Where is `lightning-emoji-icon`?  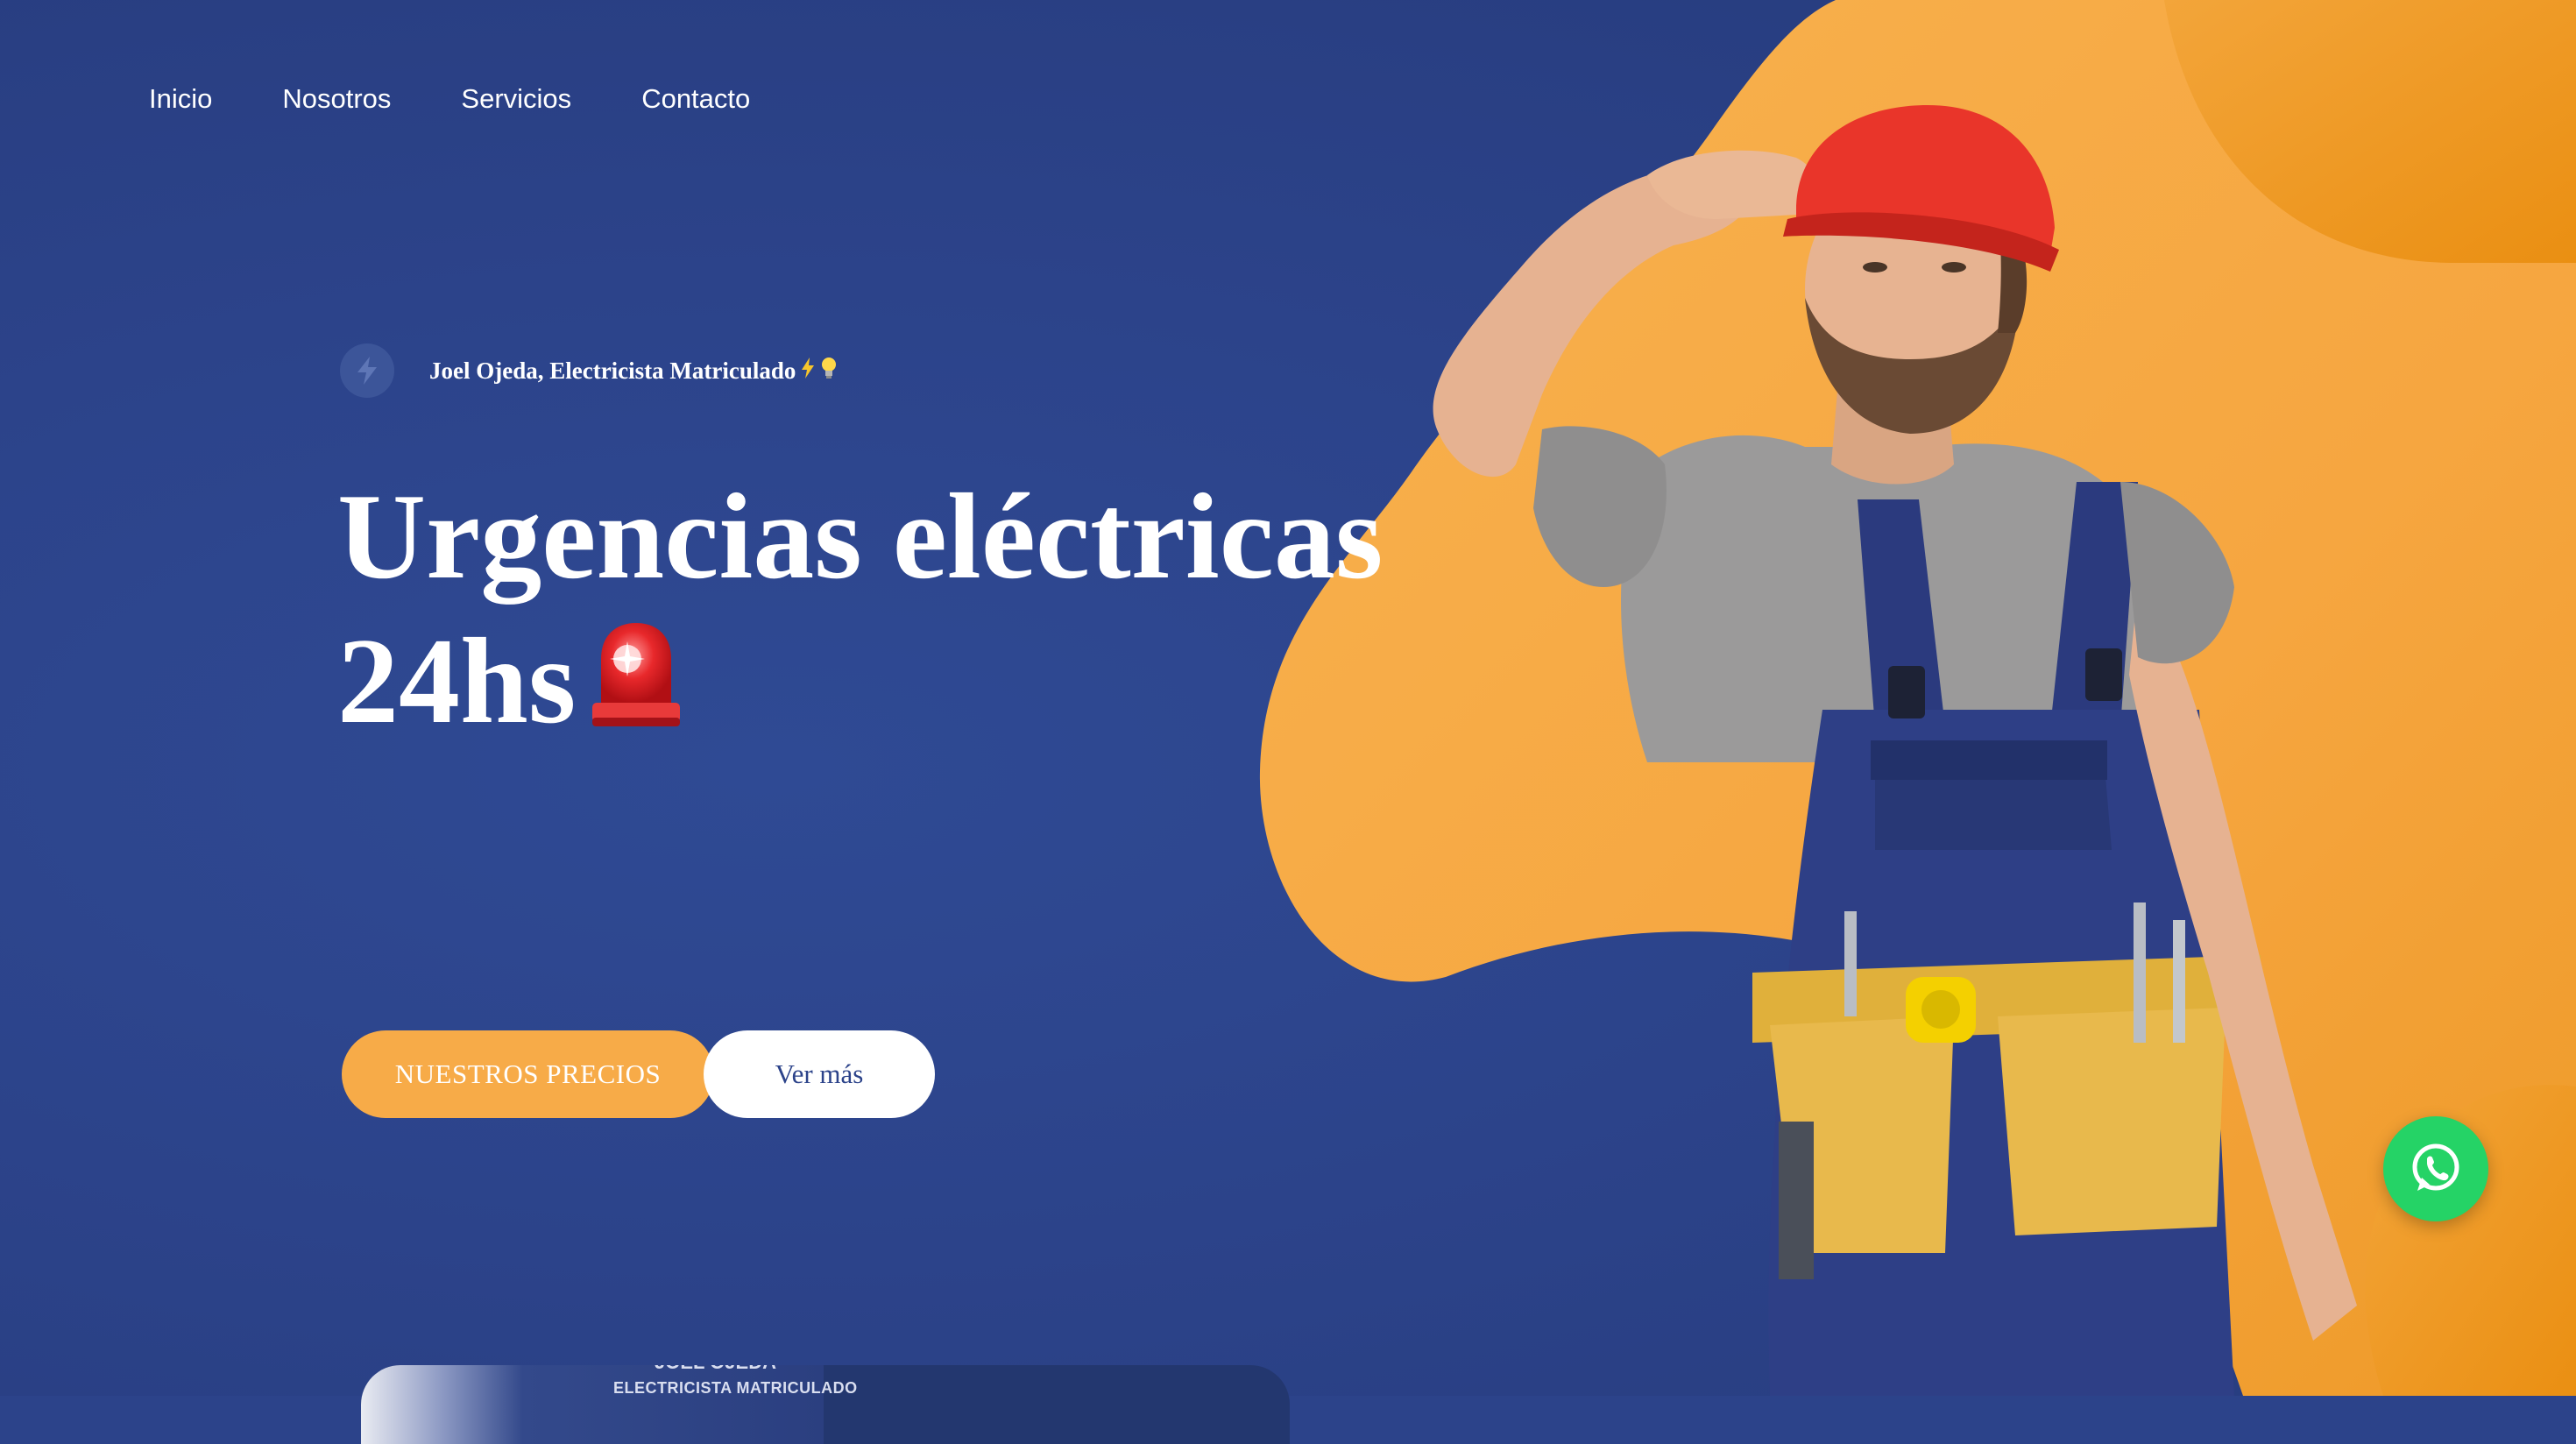 lightning-emoji-icon is located at coordinates (808, 372).